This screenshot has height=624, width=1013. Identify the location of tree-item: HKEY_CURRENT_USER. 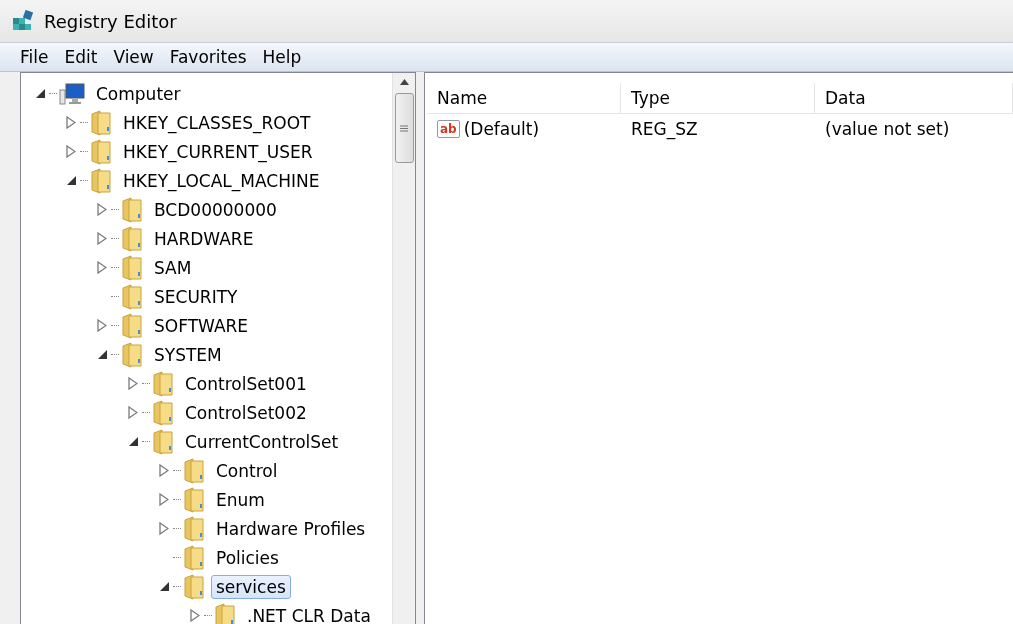
(218, 151).